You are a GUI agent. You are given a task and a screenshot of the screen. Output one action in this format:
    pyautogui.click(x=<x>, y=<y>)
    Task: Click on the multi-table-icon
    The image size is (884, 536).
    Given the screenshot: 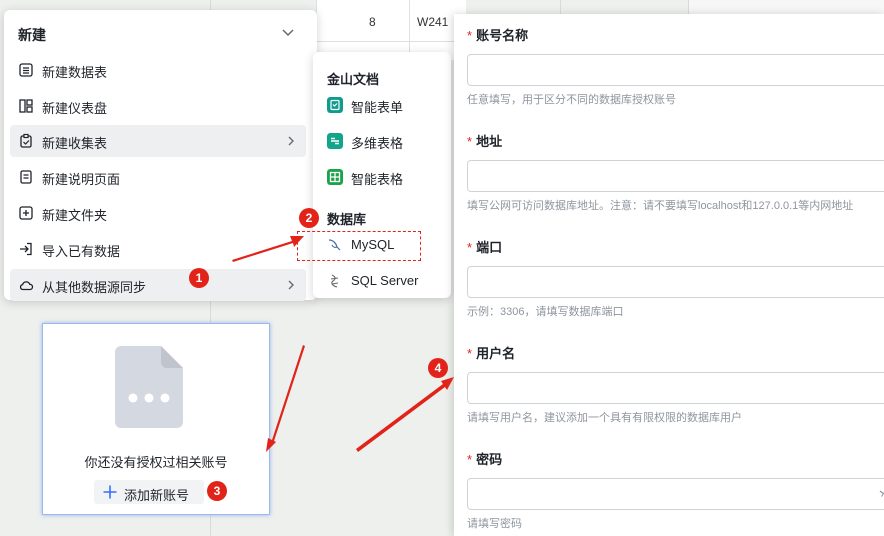 What is the action you would take?
    pyautogui.click(x=335, y=141)
    